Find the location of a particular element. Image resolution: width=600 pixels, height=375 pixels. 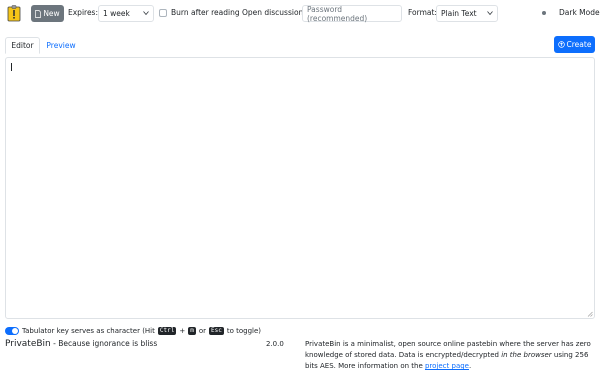

new-button: New is located at coordinates (47, 13).